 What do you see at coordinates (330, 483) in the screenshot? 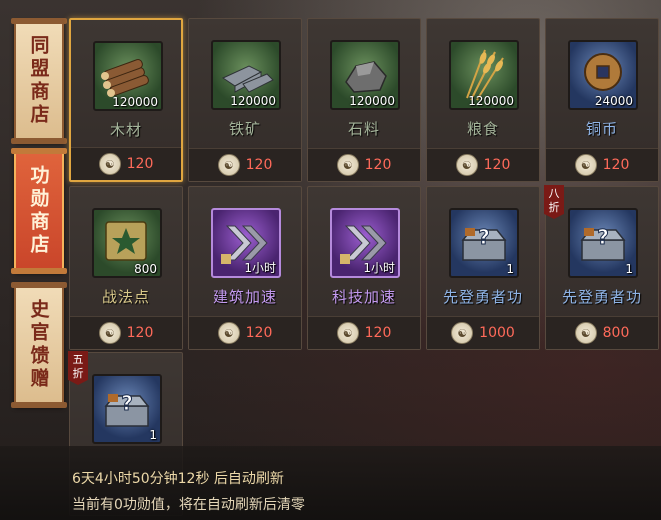
I see `shop-footer: 6天4小时50分钟12秒 后自动刷新 当前有0功勋值，将在自动刷新后清零` at bounding box center [330, 483].